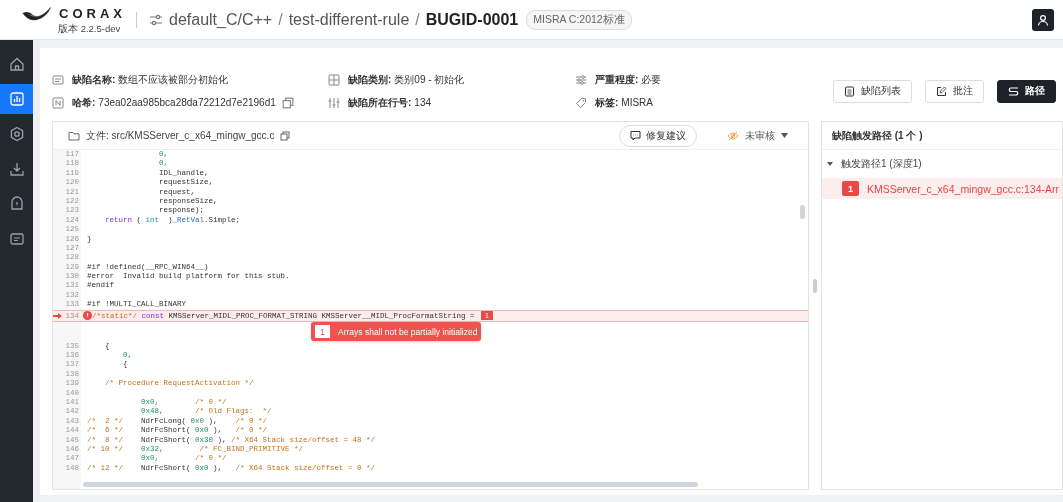 This screenshot has height=502, width=1063. Describe the element at coordinates (635, 135) in the screenshot. I see `chat-icon` at that location.